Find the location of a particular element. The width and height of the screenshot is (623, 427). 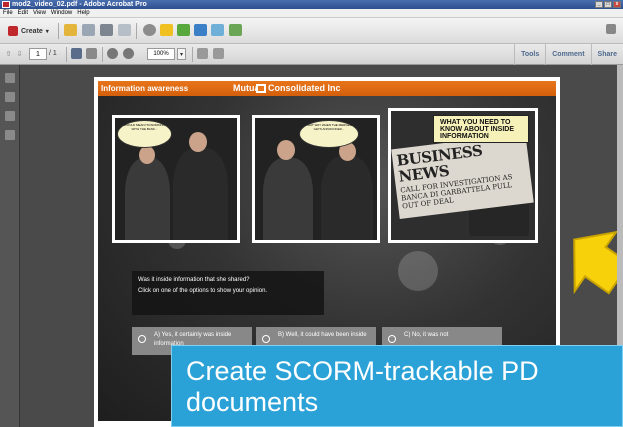

fit-page-icon is located at coordinates (218, 53).